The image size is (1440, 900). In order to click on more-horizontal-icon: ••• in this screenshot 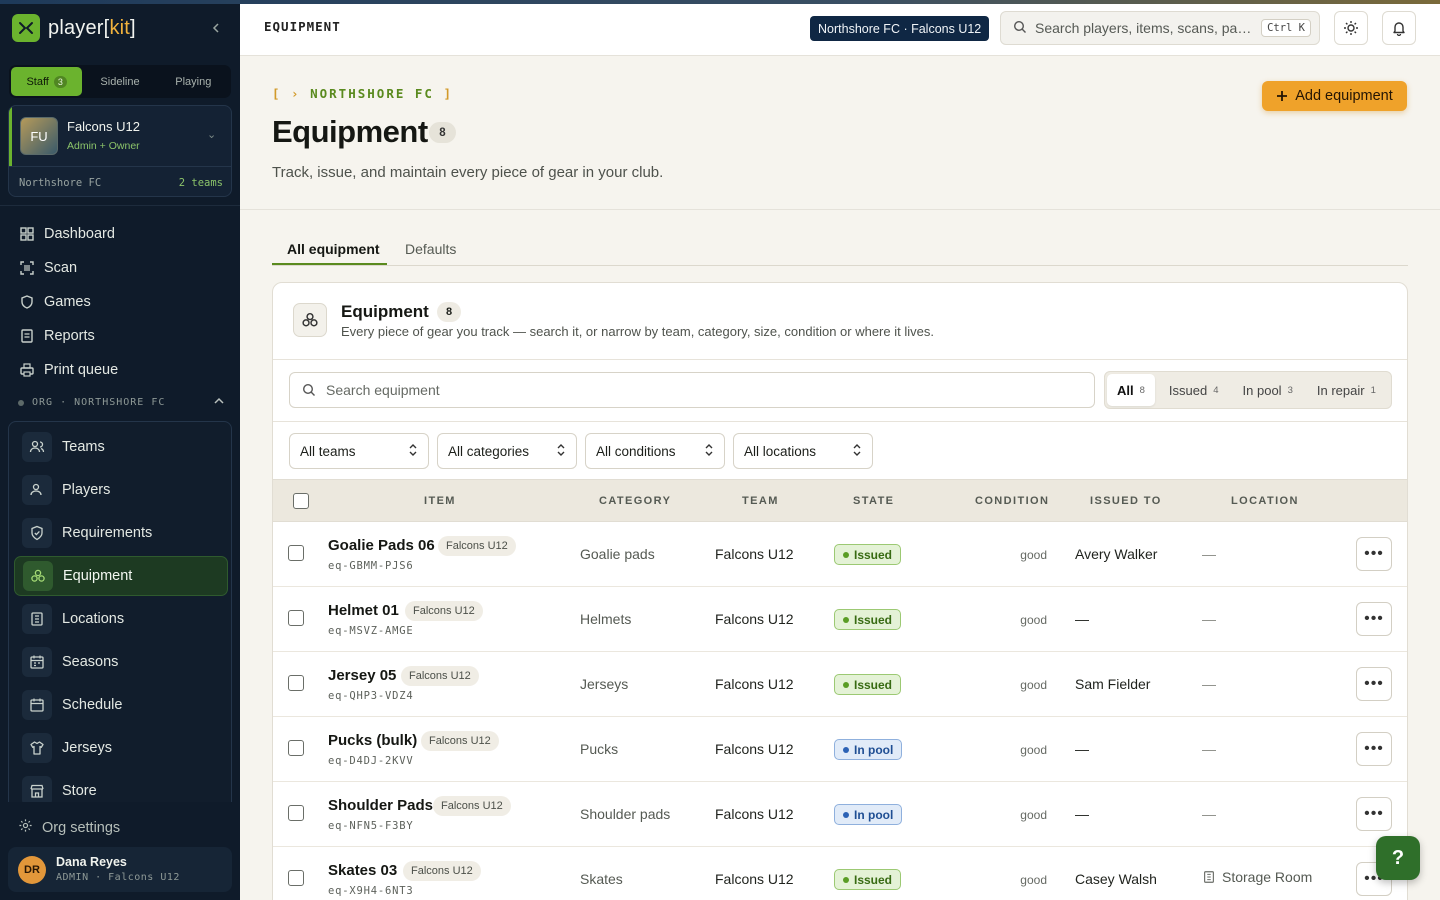, I will do `click(1374, 683)`.